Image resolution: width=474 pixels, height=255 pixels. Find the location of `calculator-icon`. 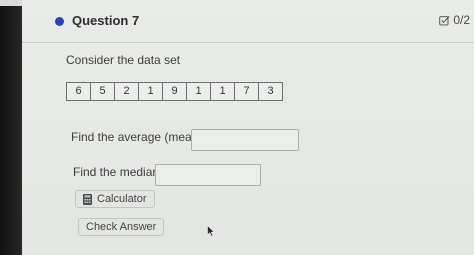

calculator-icon is located at coordinates (87, 199).